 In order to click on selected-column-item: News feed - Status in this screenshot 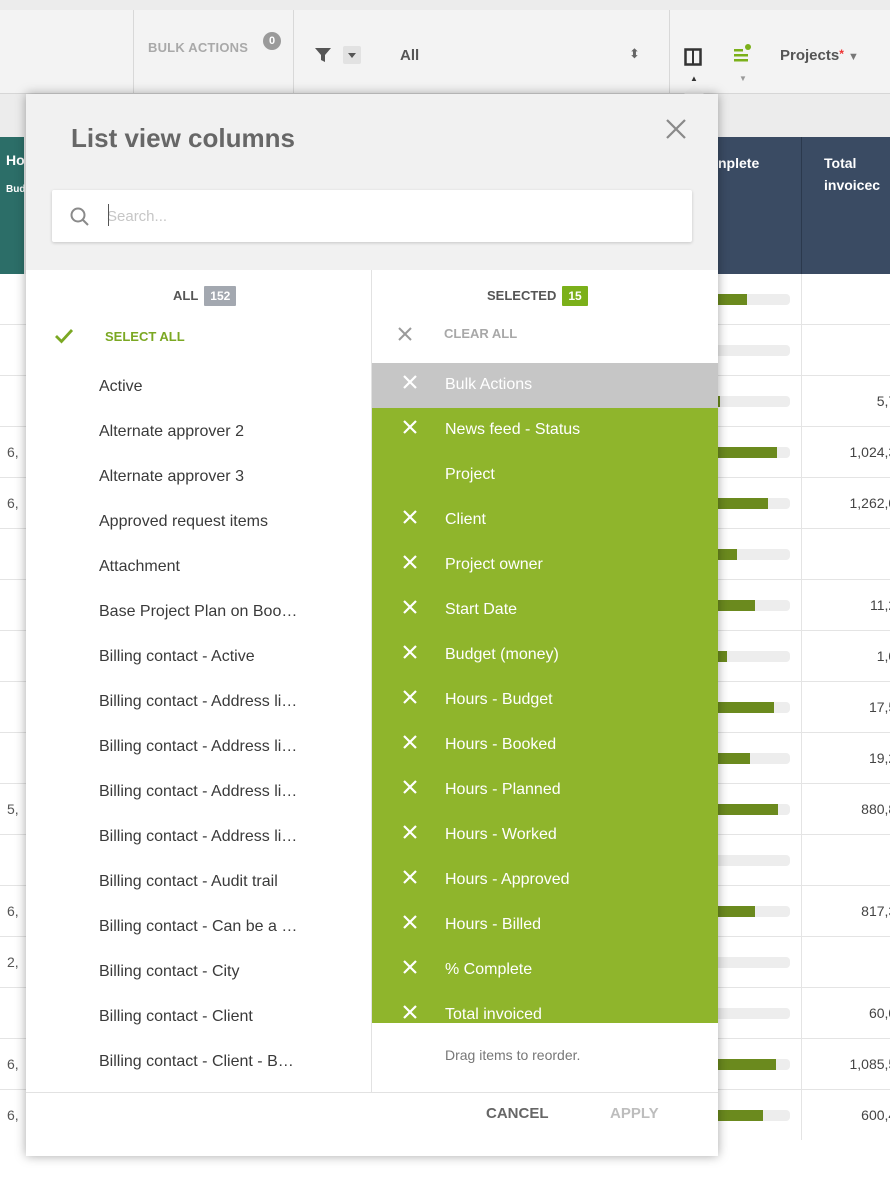, I will do `click(545, 430)`.